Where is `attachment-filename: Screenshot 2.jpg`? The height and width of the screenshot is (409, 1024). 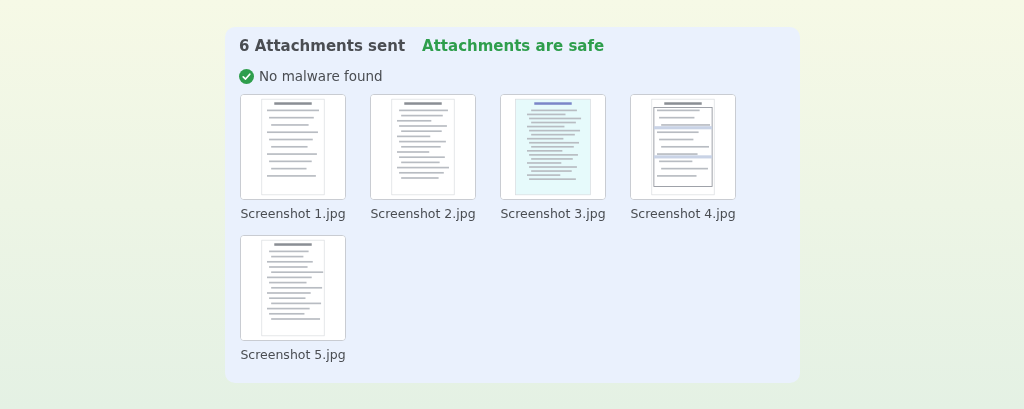
attachment-filename: Screenshot 2.jpg is located at coordinates (423, 213).